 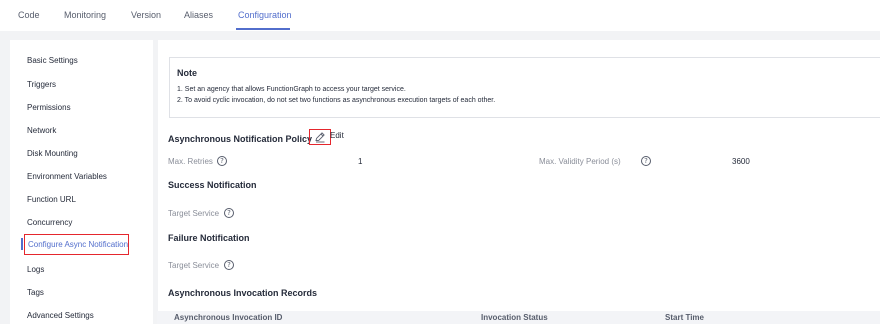 I want to click on policy-title: Asynchronous Notification Policy, so click(x=240, y=139).